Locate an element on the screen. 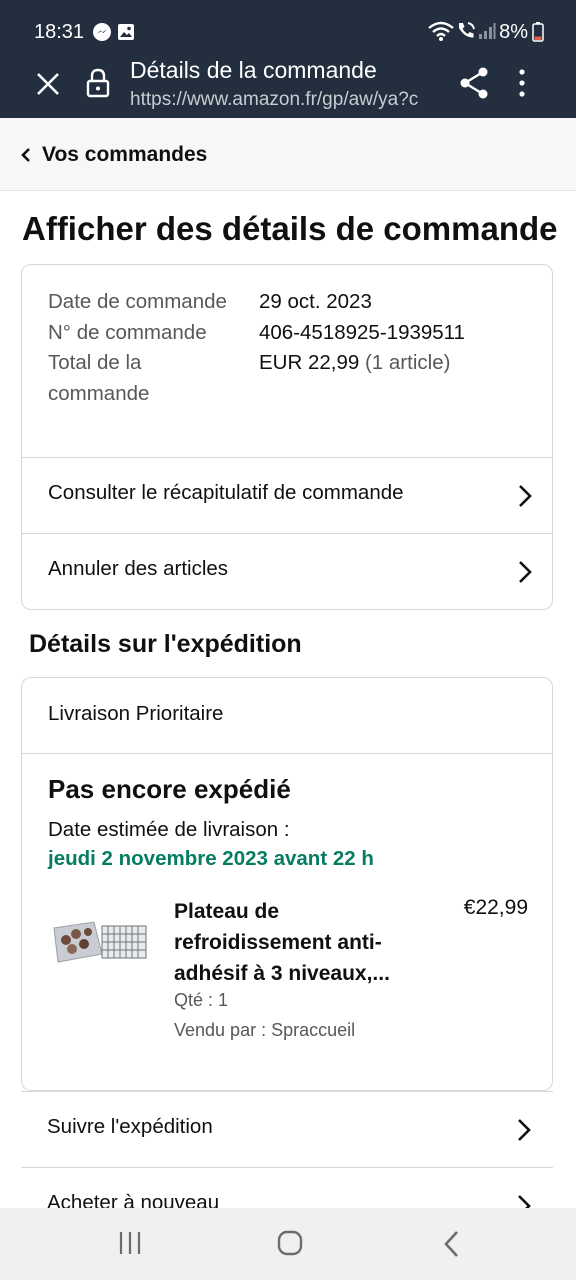 Image resolution: width=576 pixels, height=1280 pixels. call-icon is located at coordinates (466, 33).